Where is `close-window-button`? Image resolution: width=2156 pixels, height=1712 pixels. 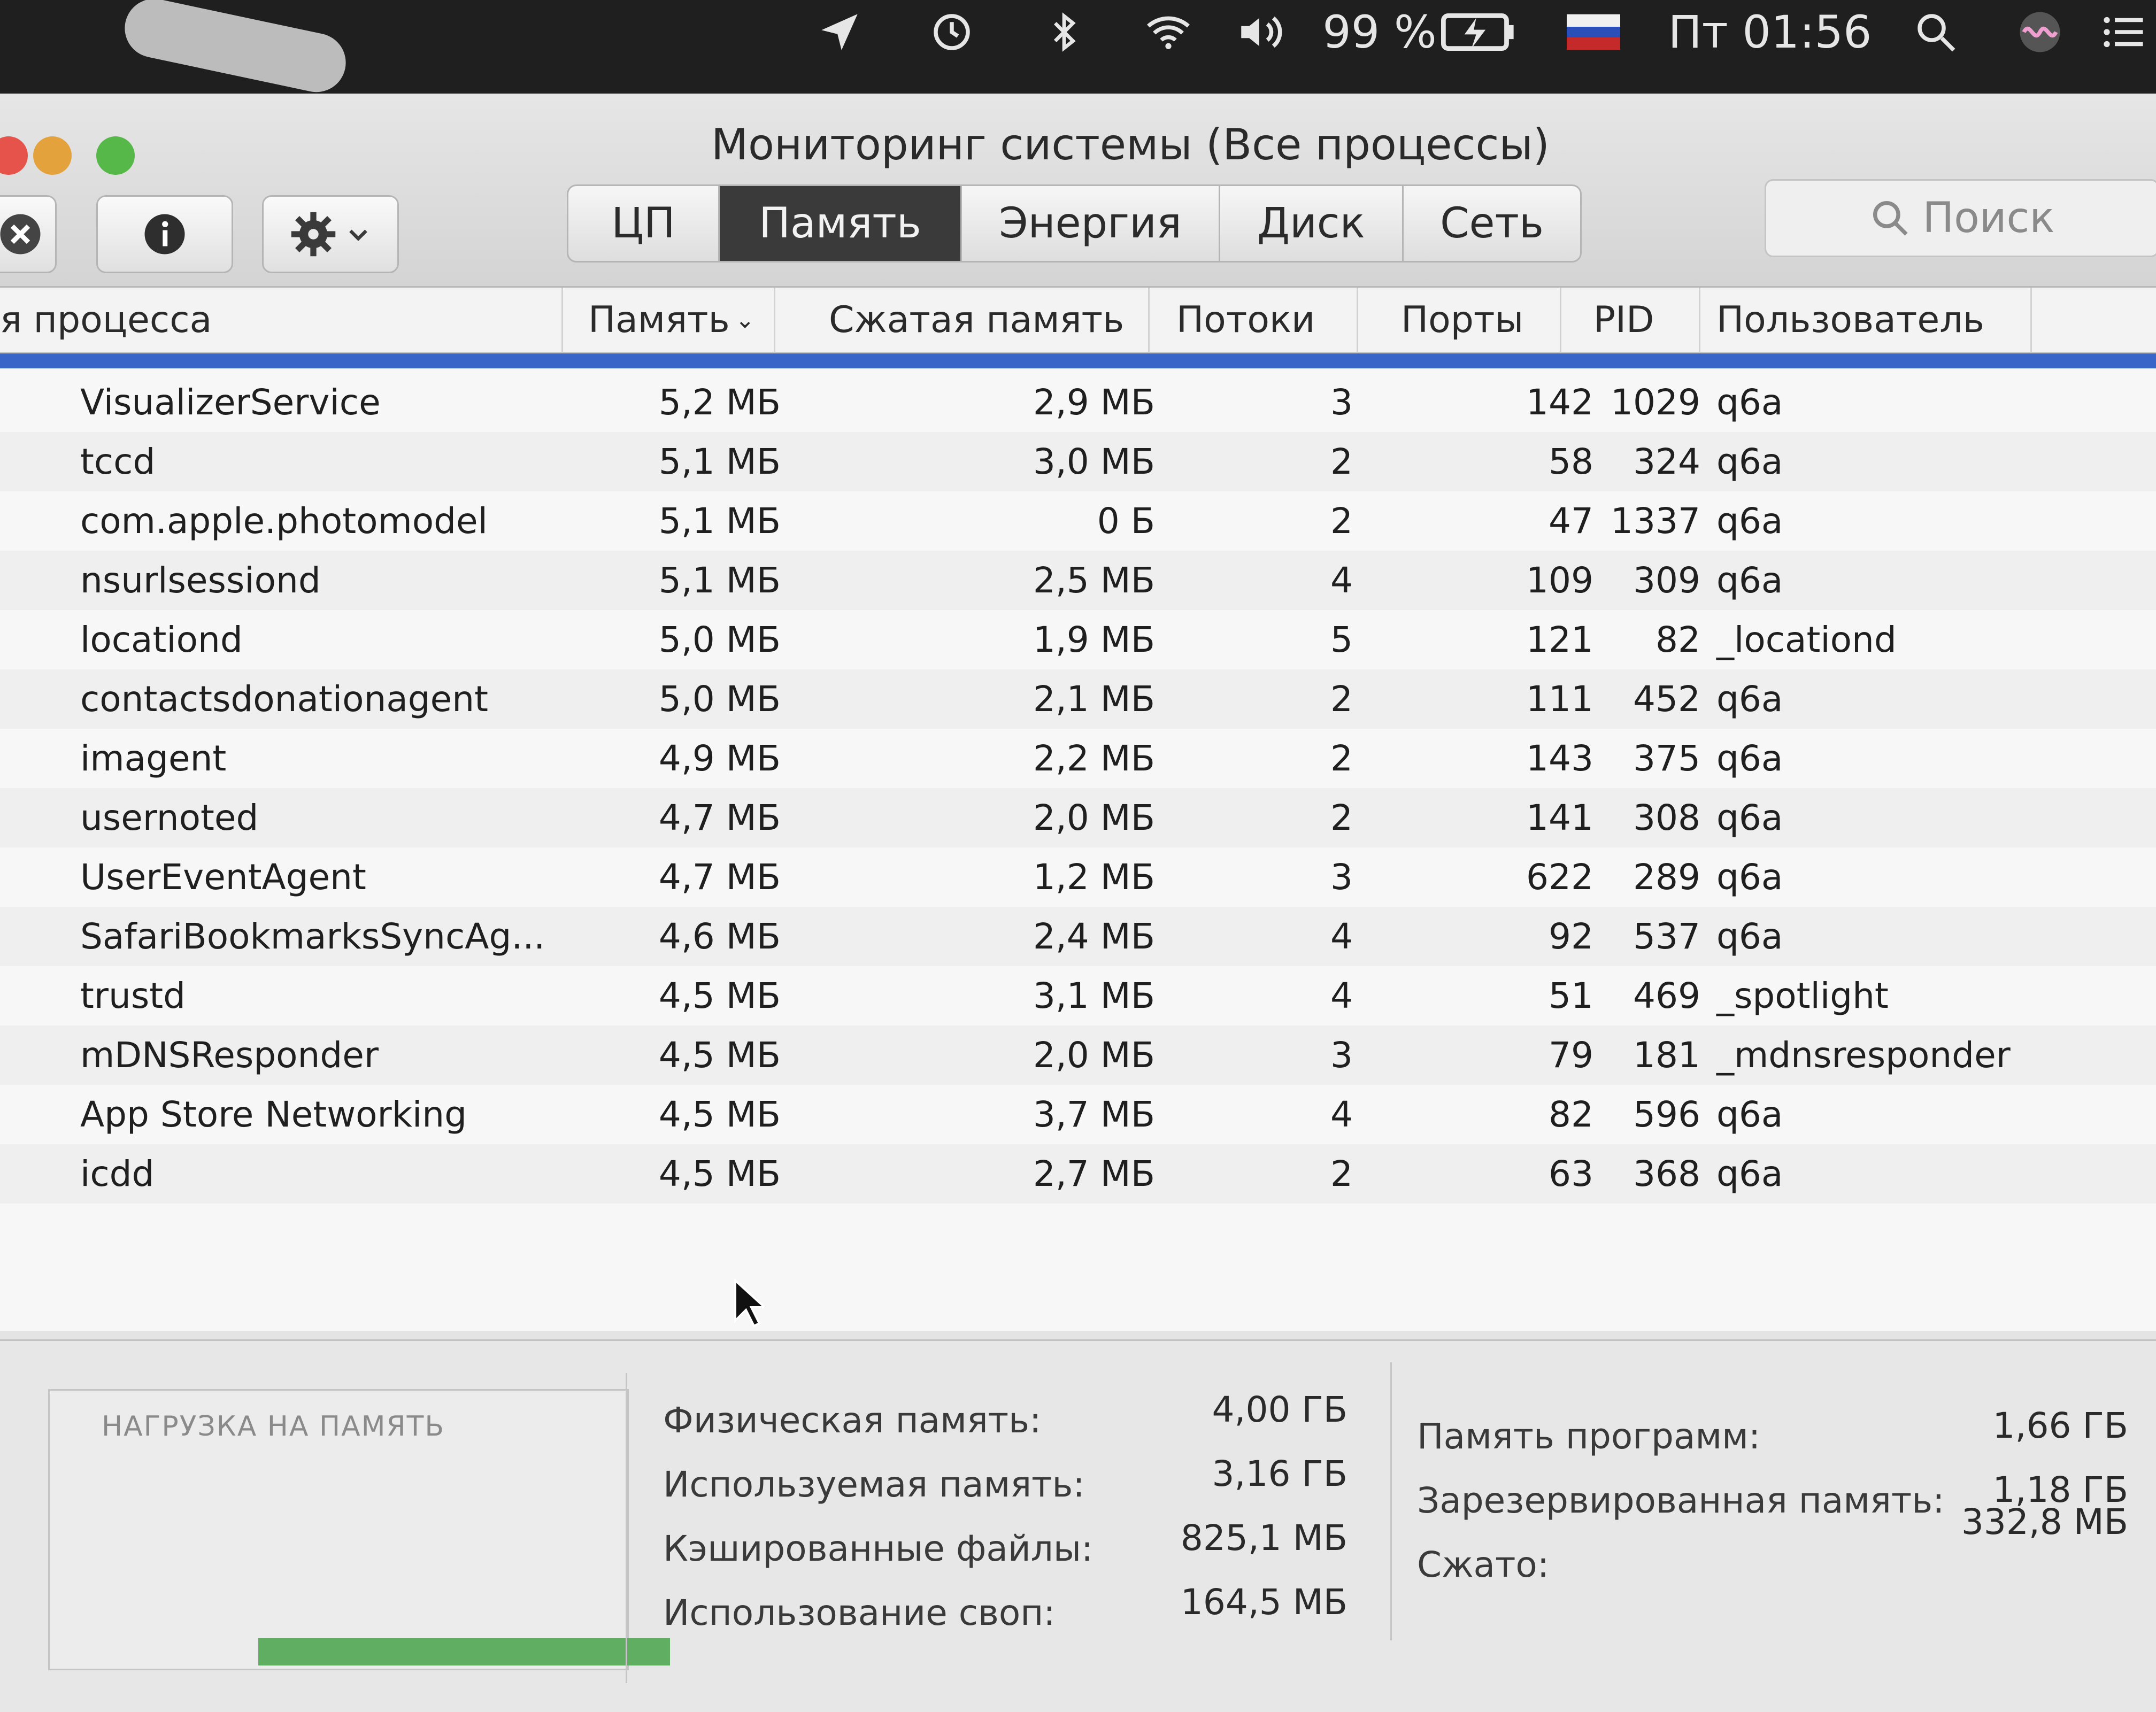
close-window-button is located at coordinates (14, 155).